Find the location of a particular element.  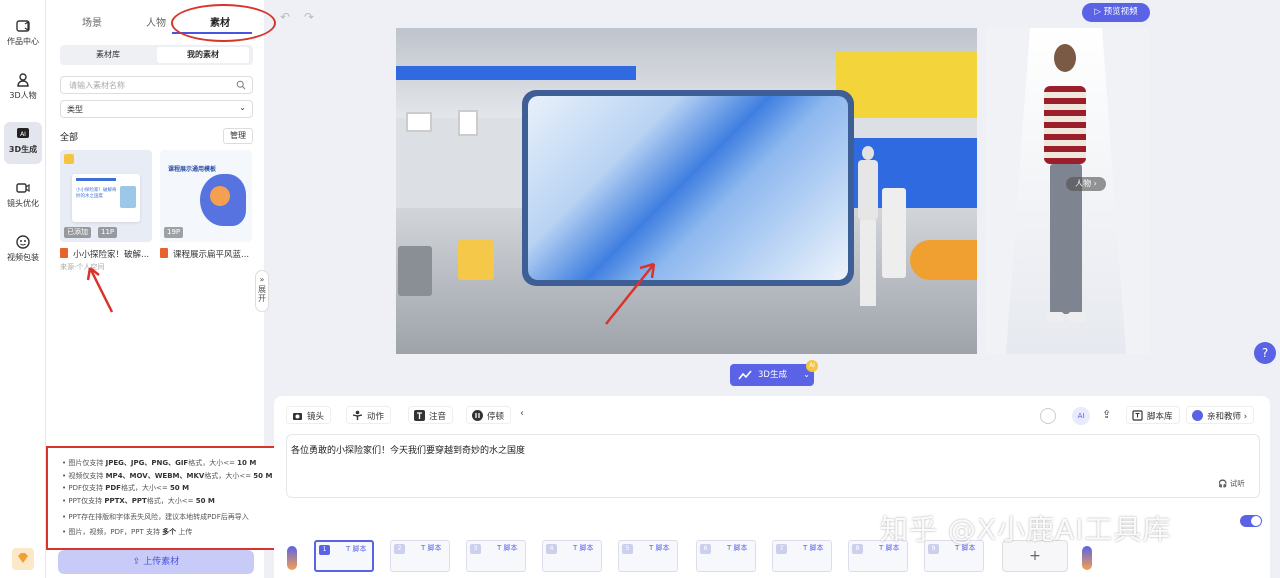

card-thumb-text: 小小探险家！破解奇妙的水之国度 is located at coordinates (96, 193).